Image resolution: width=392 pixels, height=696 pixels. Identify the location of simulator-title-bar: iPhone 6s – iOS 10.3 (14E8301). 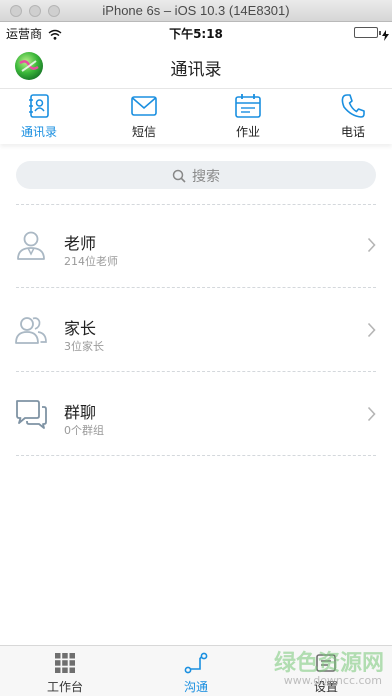
(196, 11).